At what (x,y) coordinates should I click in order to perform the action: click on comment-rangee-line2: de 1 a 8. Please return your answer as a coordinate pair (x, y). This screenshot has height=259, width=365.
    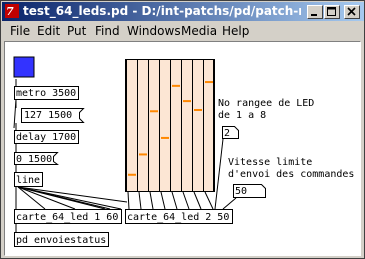
    Looking at the image, I should click on (242, 115).